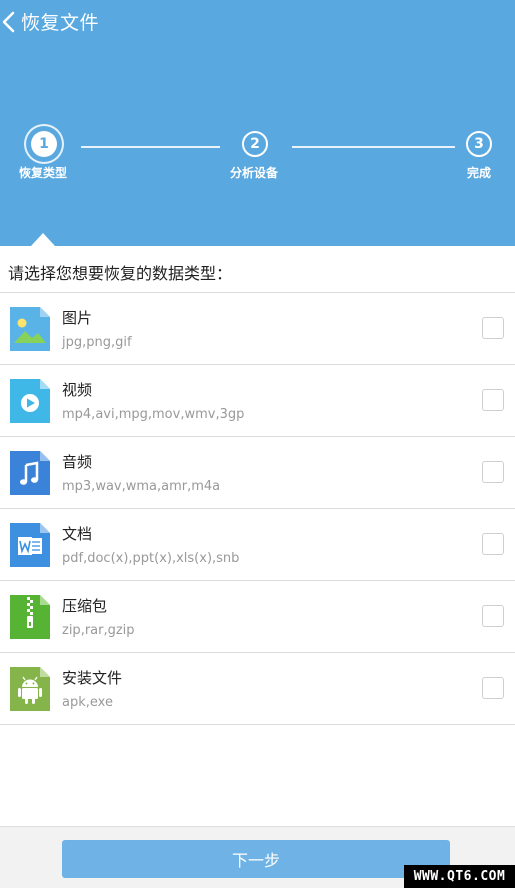  I want to click on file-type-item-images: 图片 jpg,png,gif, so click(257, 329).